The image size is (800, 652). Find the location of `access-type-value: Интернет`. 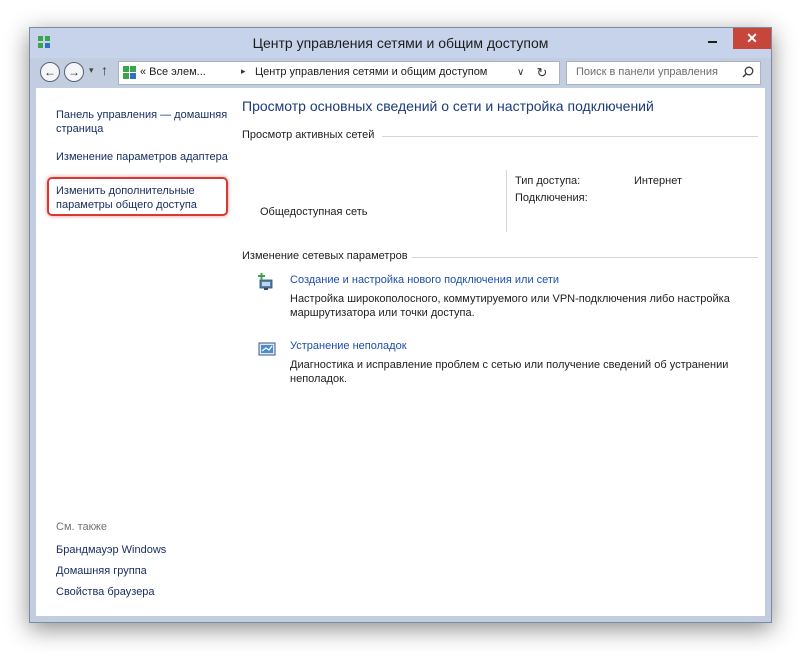

access-type-value: Интернет is located at coordinates (658, 181).